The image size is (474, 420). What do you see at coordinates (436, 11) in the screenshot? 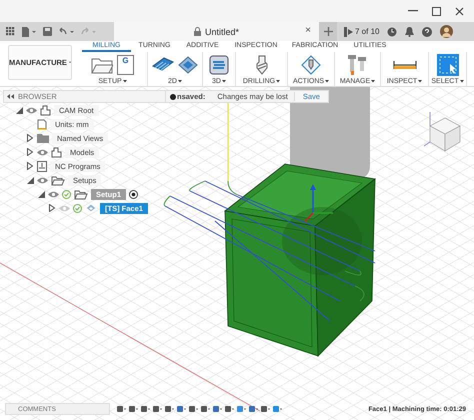
I see `maximize-icon` at bounding box center [436, 11].